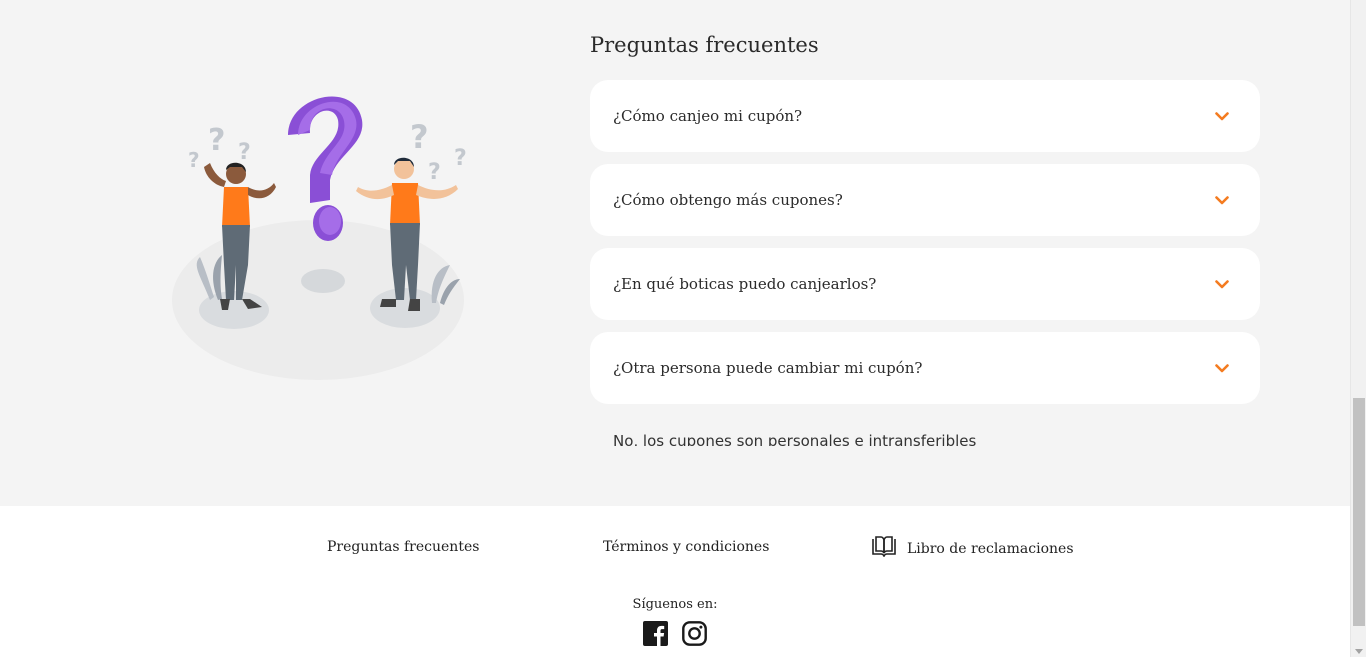 Image resolution: width=1366 pixels, height=657 pixels. What do you see at coordinates (745, 284) in the screenshot?
I see `faq-question: ¿En qué boticas puedo canjearlos?` at bounding box center [745, 284].